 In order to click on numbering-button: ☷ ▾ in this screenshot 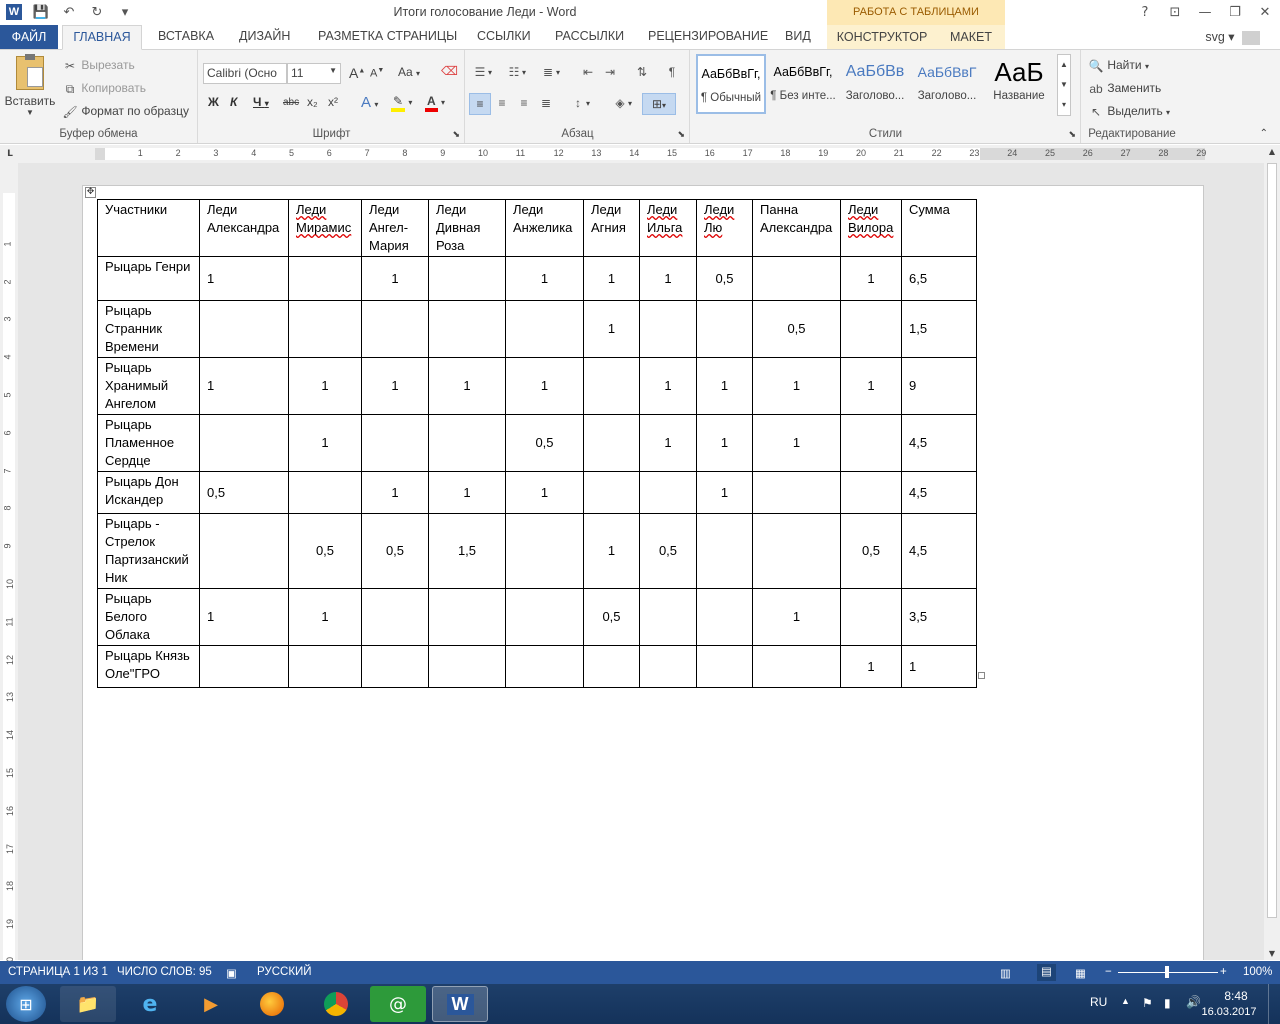, I will do `click(516, 72)`.